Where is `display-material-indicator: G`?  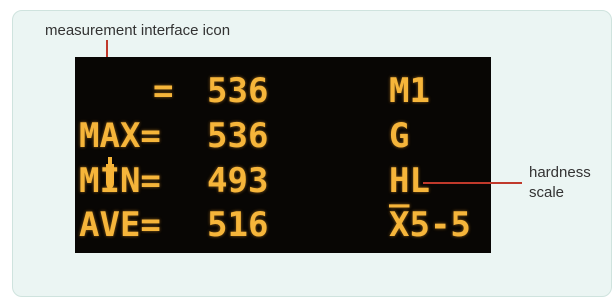 display-material-indicator: G is located at coordinates (399, 136).